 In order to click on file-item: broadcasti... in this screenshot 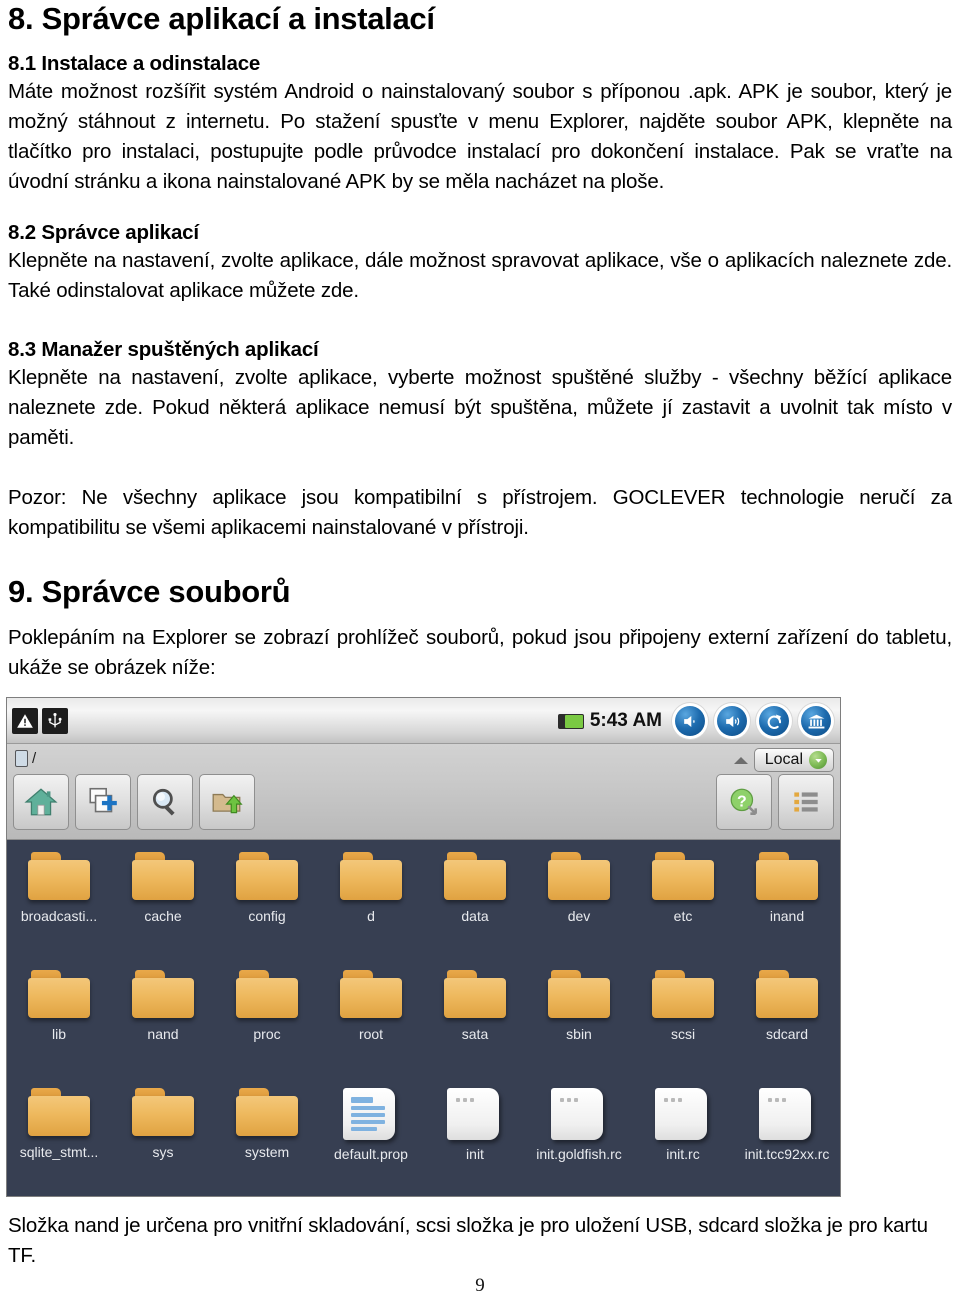, I will do `click(59, 907)`.